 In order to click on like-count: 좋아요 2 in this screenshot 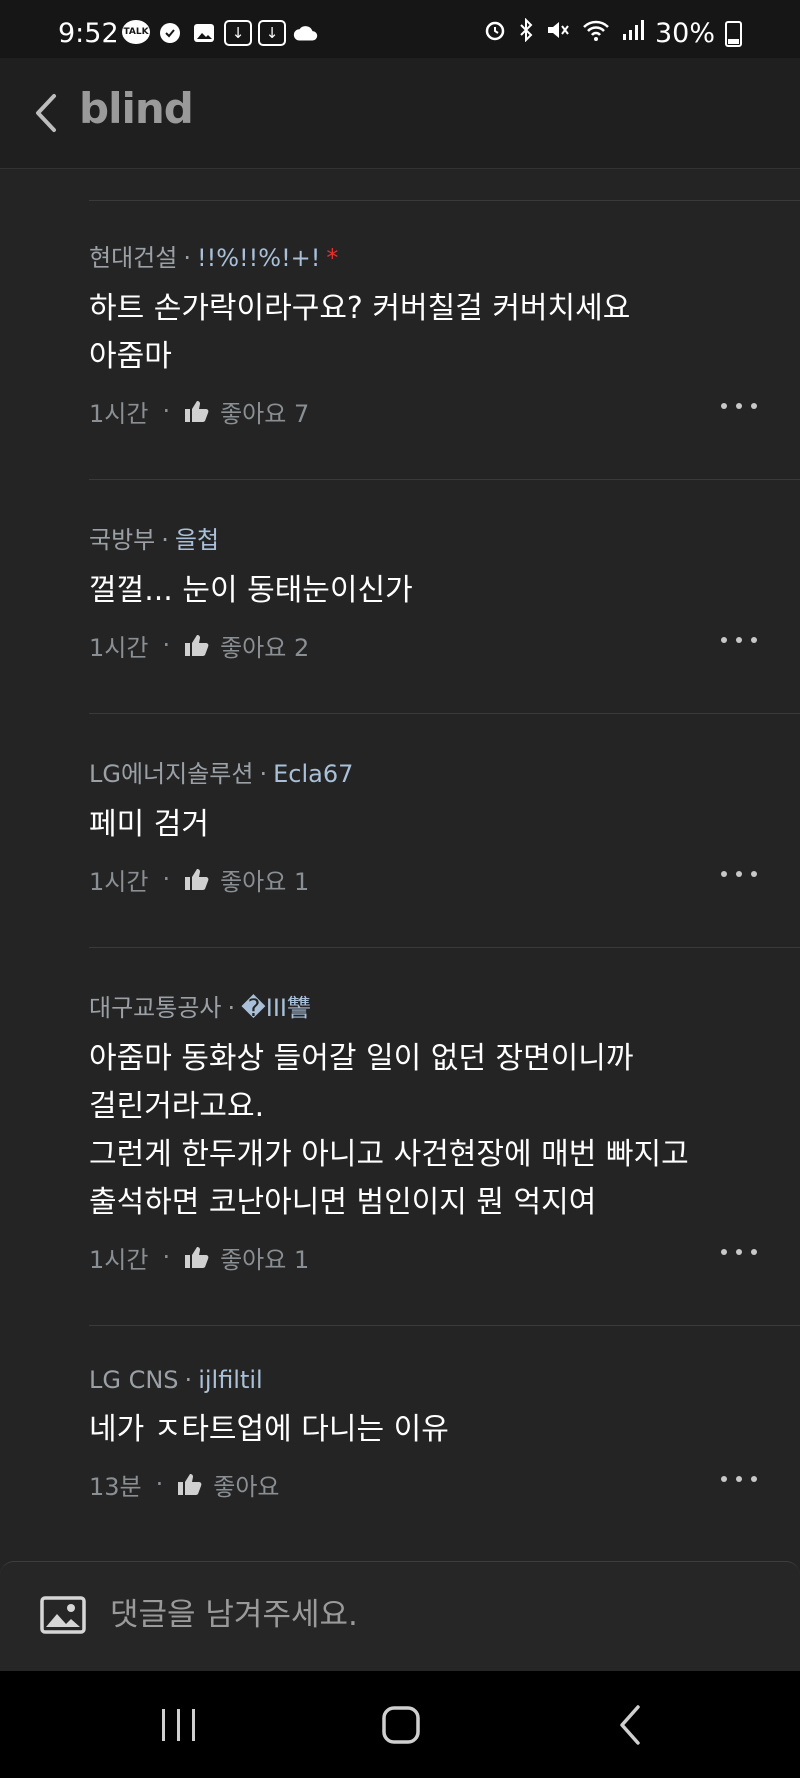, I will do `click(264, 645)`.